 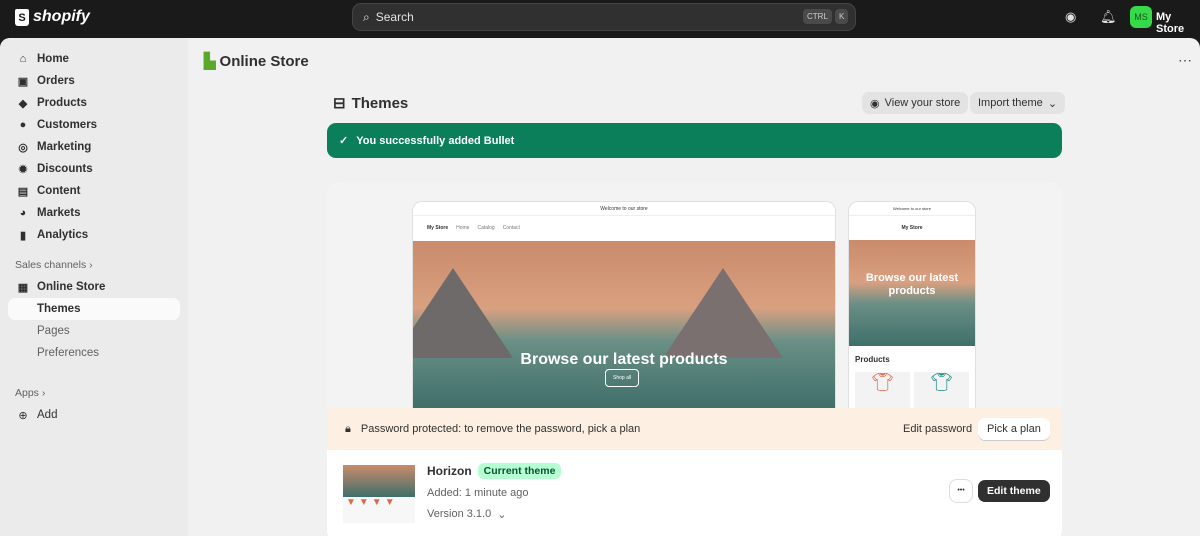 What do you see at coordinates (937, 429) in the screenshot?
I see `edit-password-link: Edit password` at bounding box center [937, 429].